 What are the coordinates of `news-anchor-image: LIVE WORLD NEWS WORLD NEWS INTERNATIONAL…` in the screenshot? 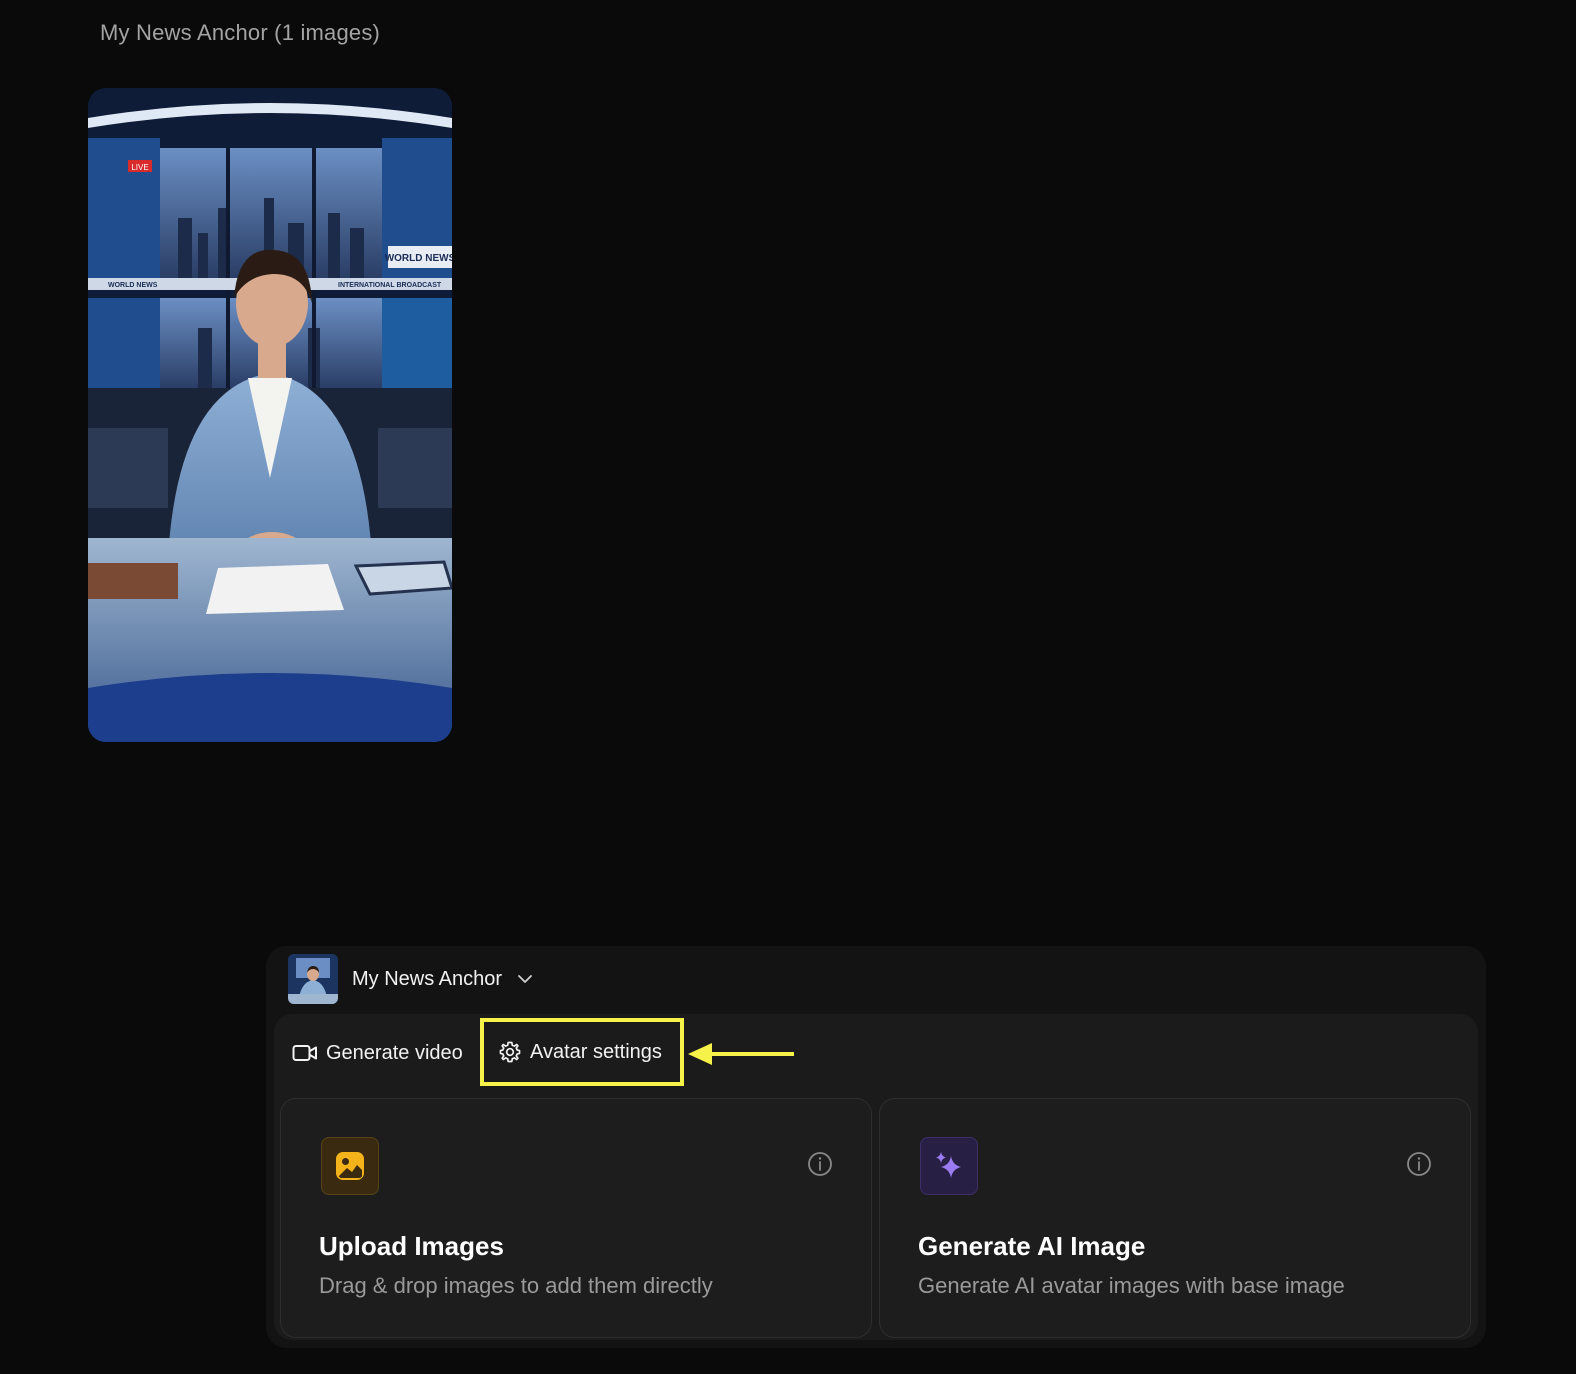 It's located at (270, 415).